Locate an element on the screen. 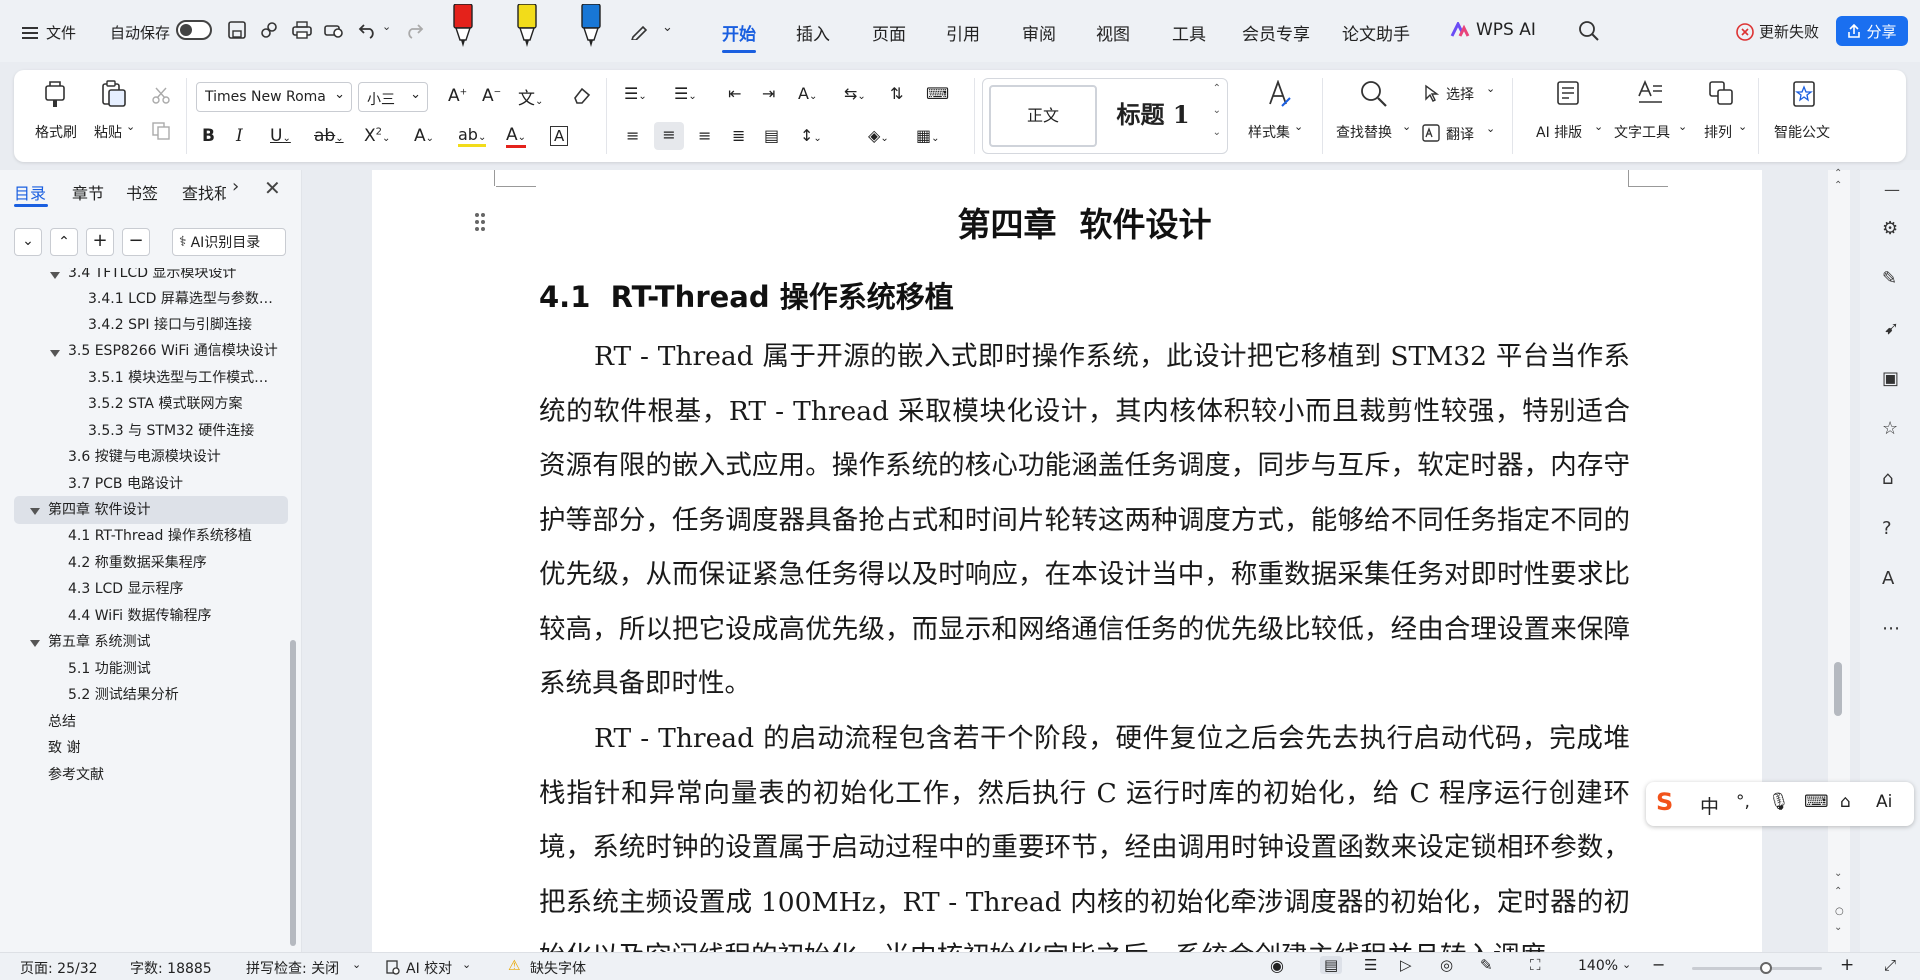 The width and height of the screenshot is (1920, 980). tab-bookmarks: 书签 is located at coordinates (142, 192).